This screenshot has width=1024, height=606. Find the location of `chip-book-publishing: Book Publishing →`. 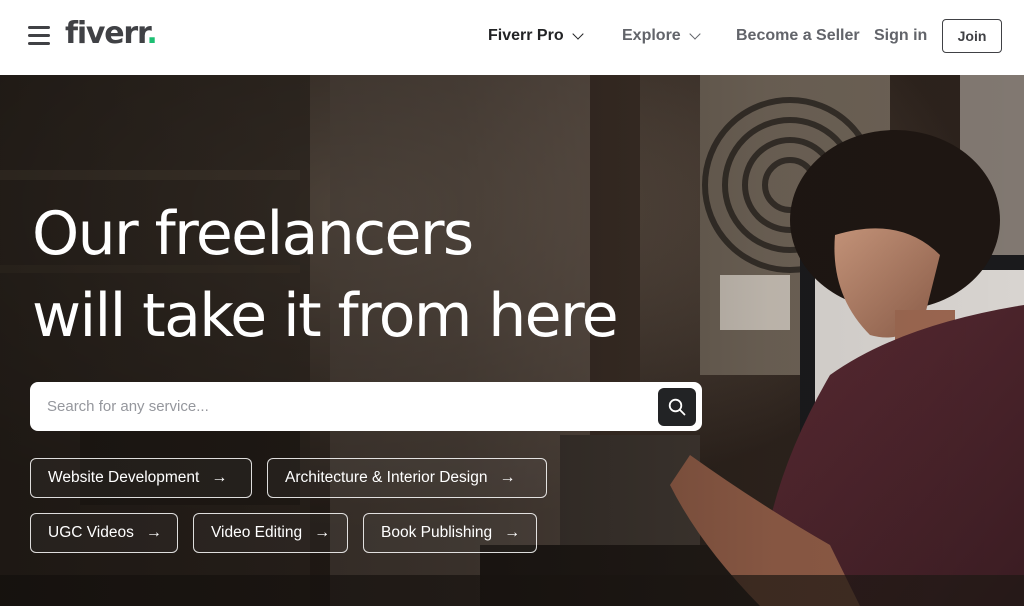

chip-book-publishing: Book Publishing → is located at coordinates (450, 533).